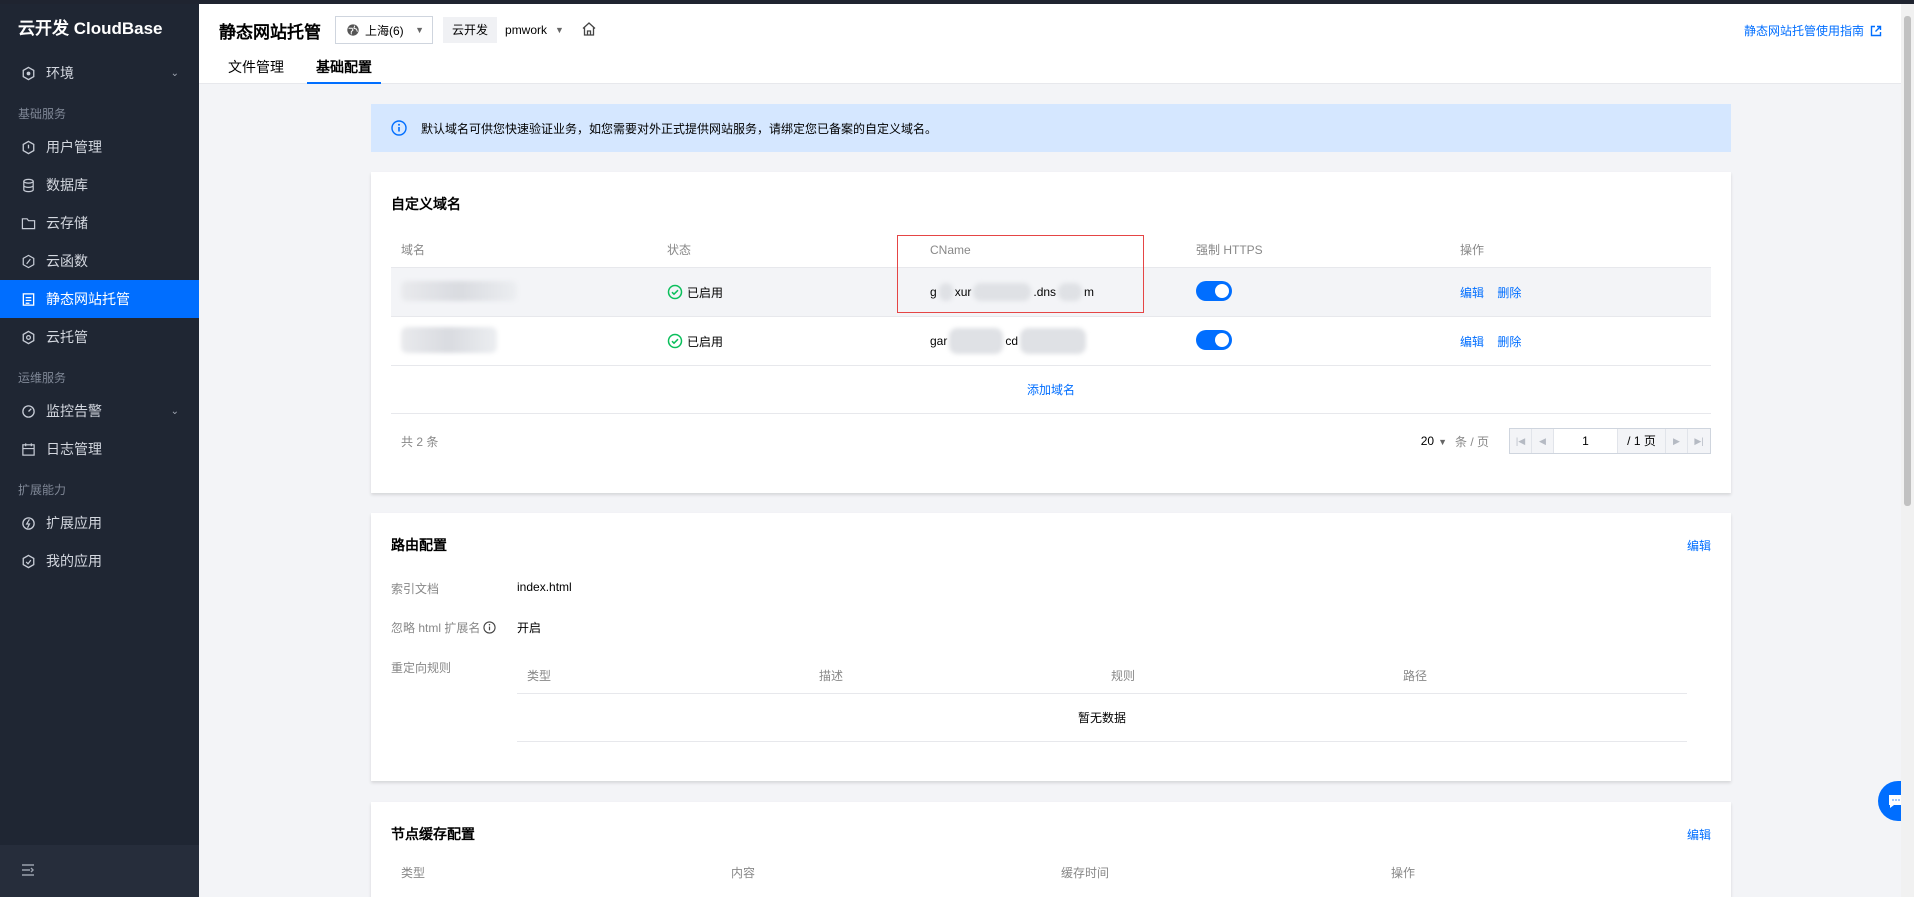 The width and height of the screenshot is (1914, 897). I want to click on route-edit-button: 编辑, so click(1699, 545).